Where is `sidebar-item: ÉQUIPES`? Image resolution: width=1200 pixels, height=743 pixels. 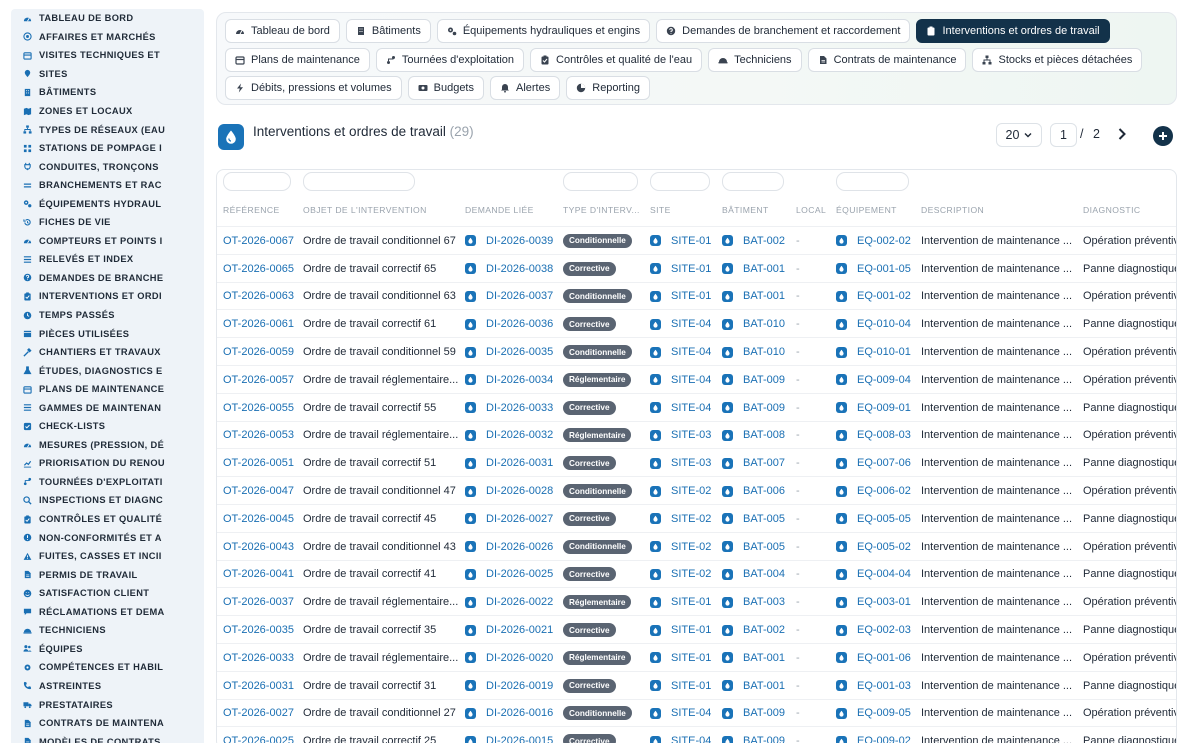
sidebar-item: ÉQUIPES is located at coordinates (107, 649).